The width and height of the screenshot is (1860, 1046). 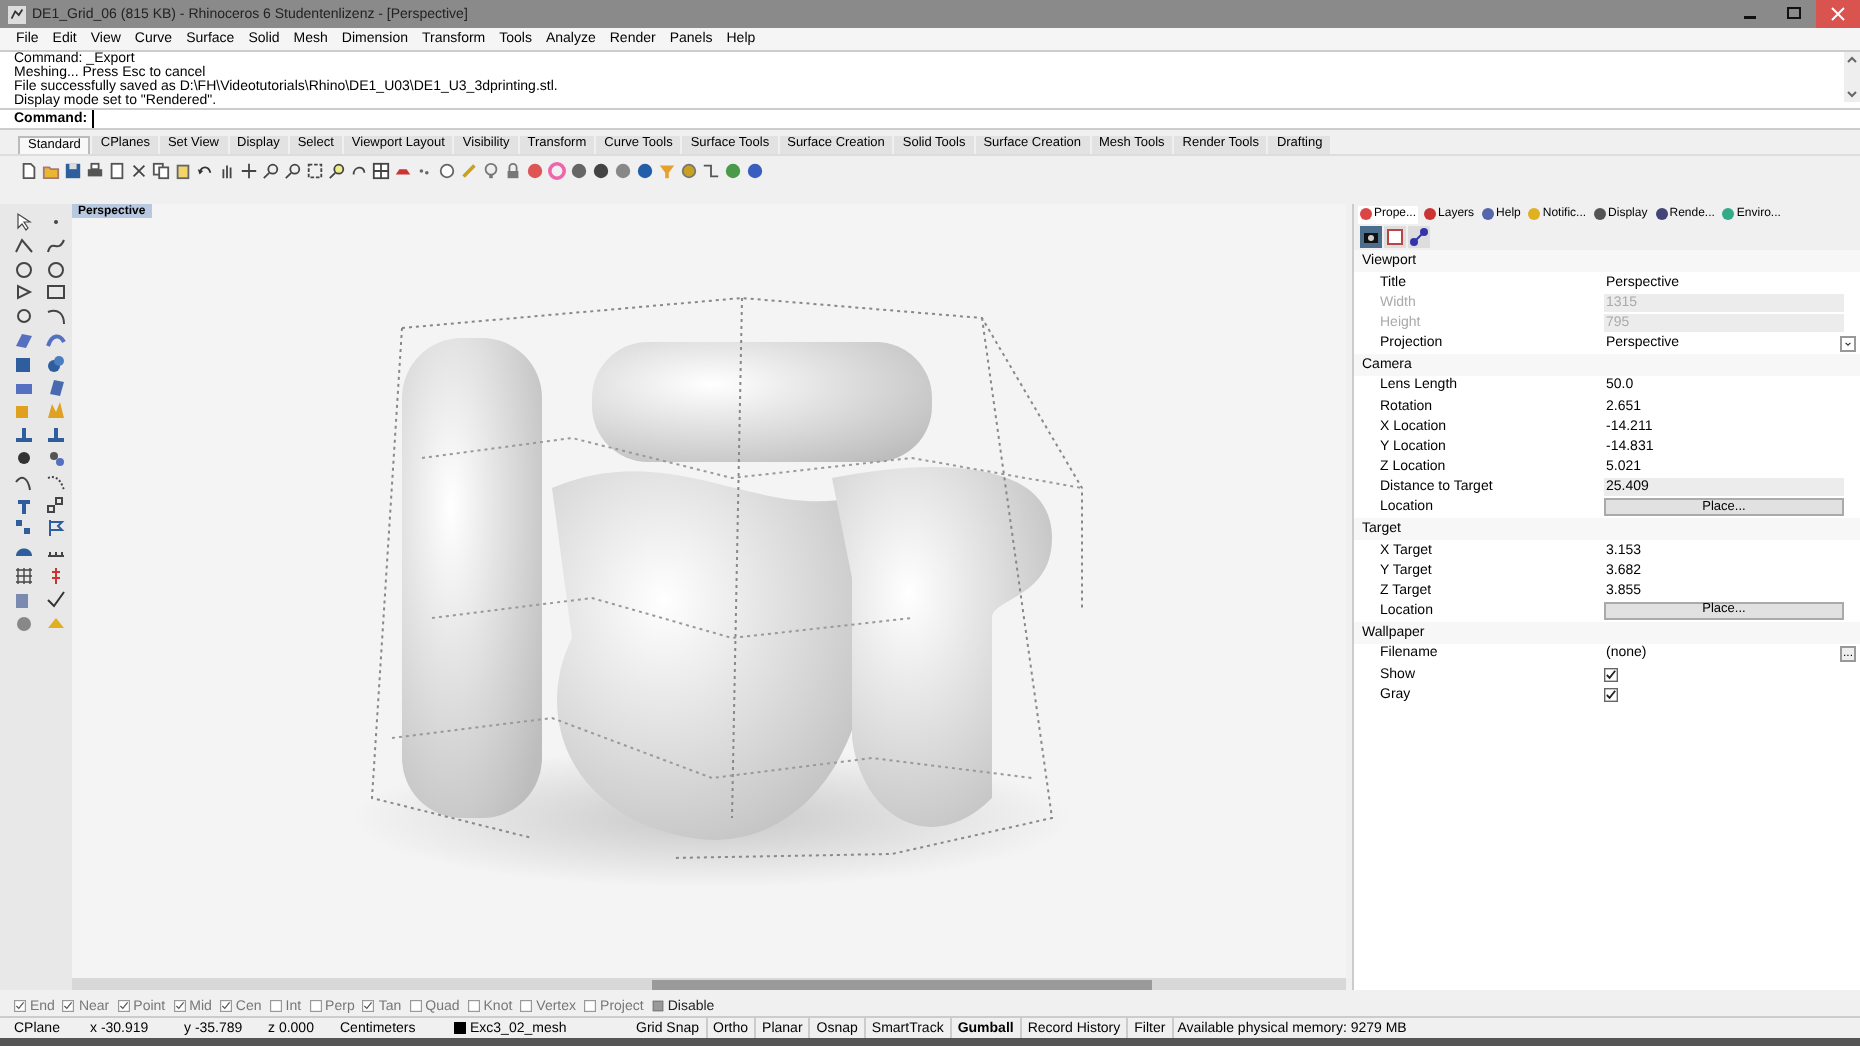 What do you see at coordinates (249, 171) in the screenshot?
I see `move-arrows-icon` at bounding box center [249, 171].